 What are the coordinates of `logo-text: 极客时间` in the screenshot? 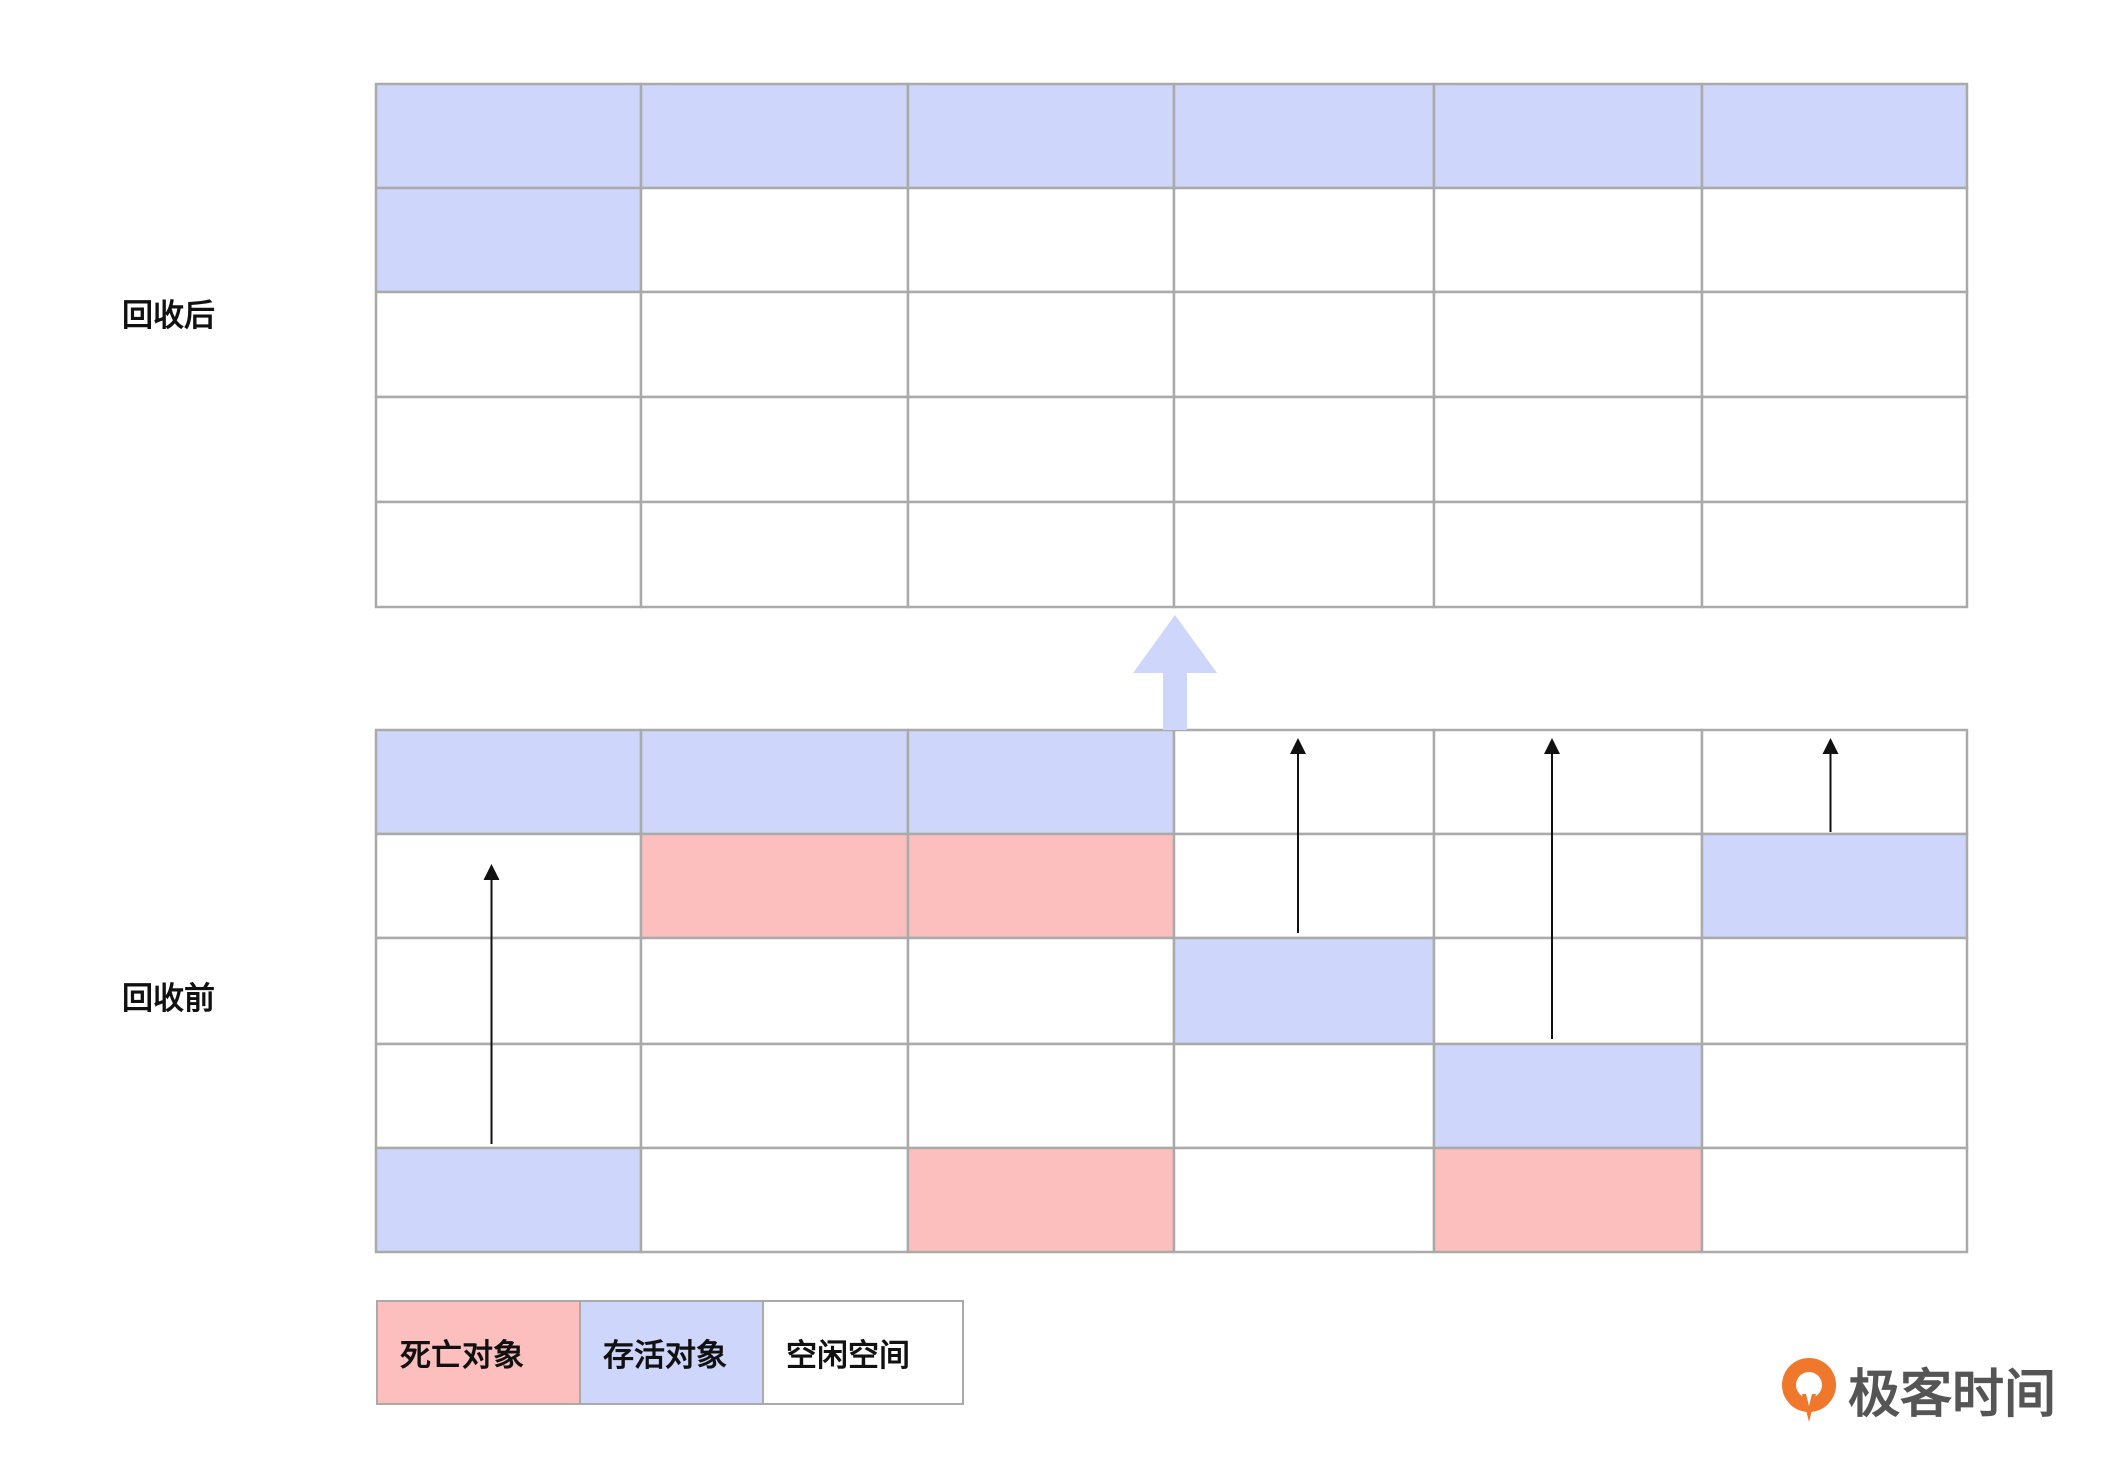 It's located at (1952, 1395).